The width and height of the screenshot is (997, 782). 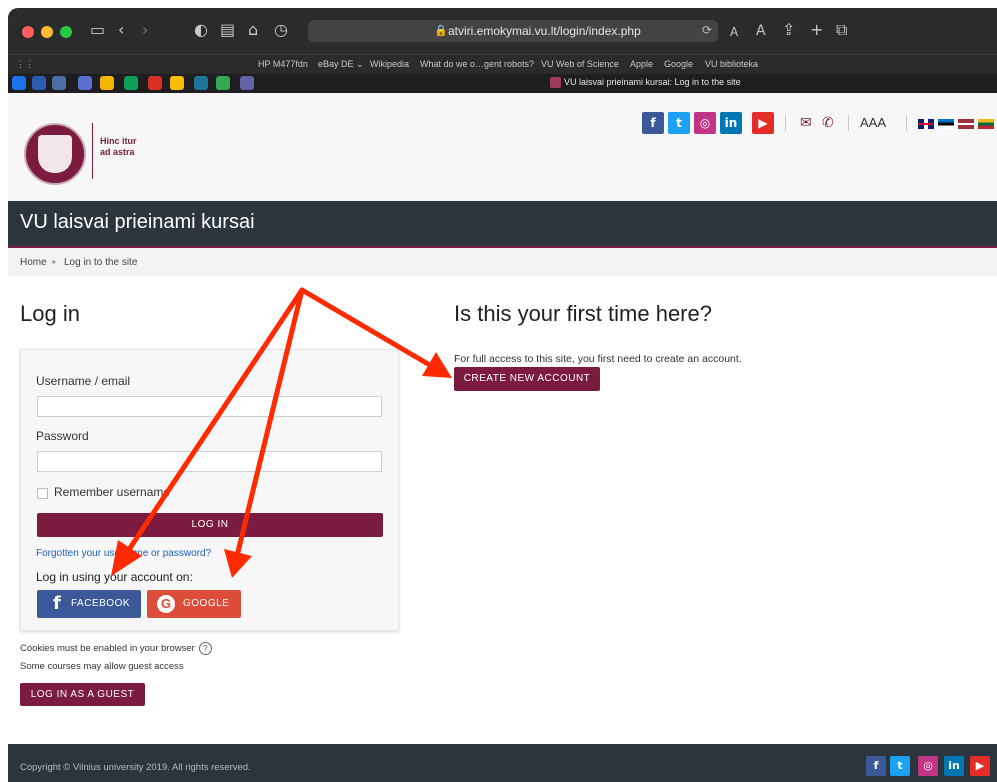 I want to click on google-login-button: G GOOGLE, so click(x=194, y=604).